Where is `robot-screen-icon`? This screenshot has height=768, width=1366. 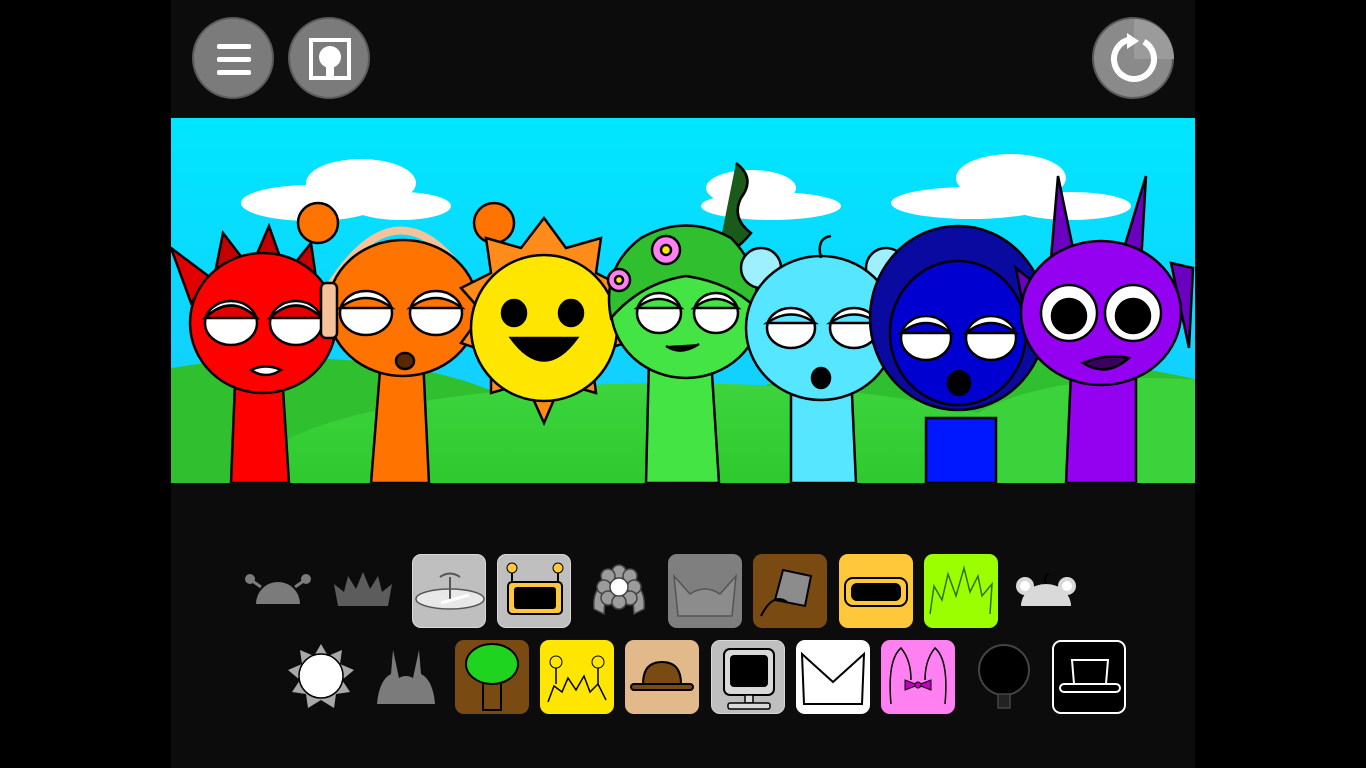 robot-screen-icon is located at coordinates (535, 588).